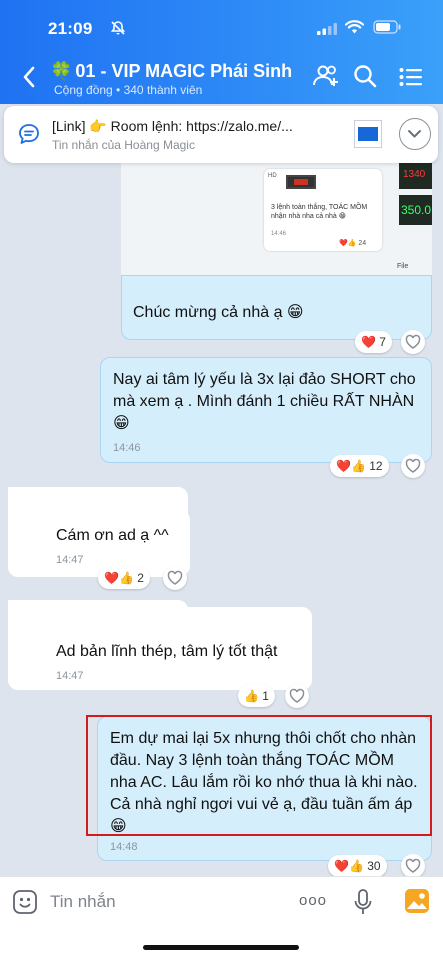 This screenshot has width=443, height=960. What do you see at coordinates (118, 30) in the screenshot?
I see `silent-bell-icon` at bounding box center [118, 30].